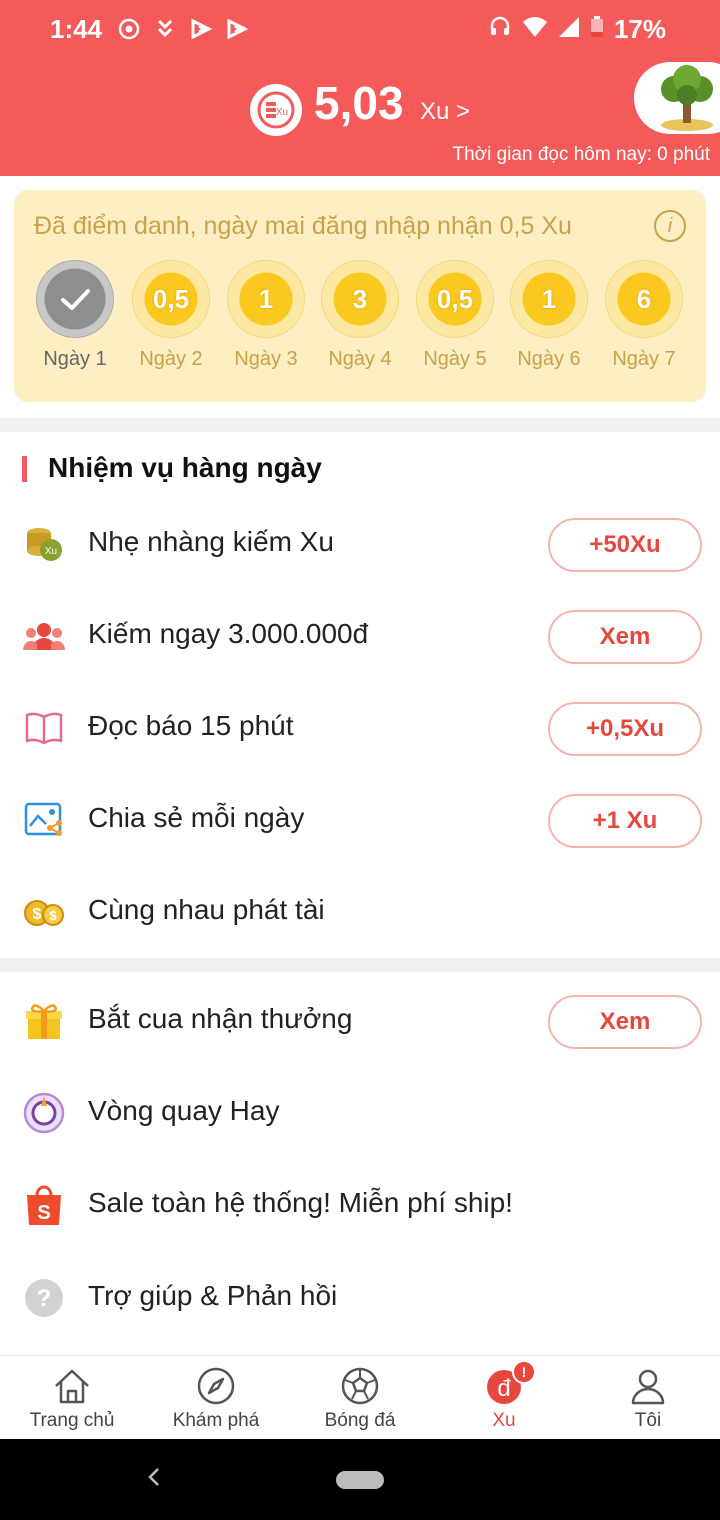  Describe the element at coordinates (184, 1110) in the screenshot. I see `extra-label: Vòng quay Hay` at that location.